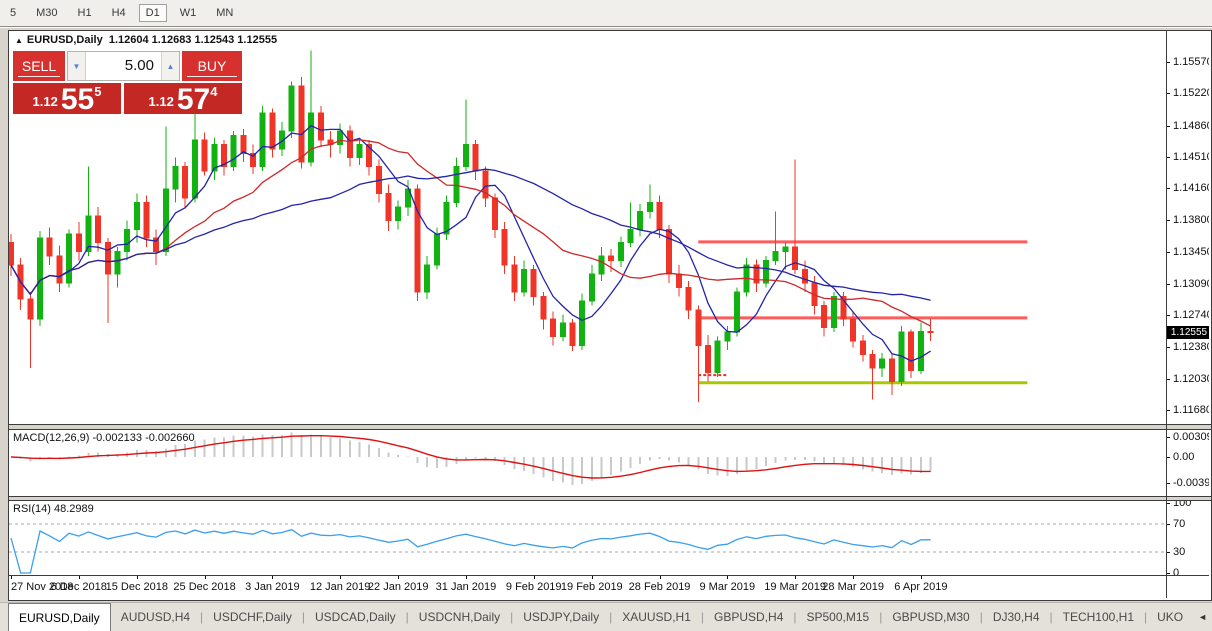 Image resolution: width=1212 pixels, height=631 pixels. Describe the element at coordinates (656, 617) in the screenshot. I see `tab-xauusd-h1: XAUUSD,H1` at that location.